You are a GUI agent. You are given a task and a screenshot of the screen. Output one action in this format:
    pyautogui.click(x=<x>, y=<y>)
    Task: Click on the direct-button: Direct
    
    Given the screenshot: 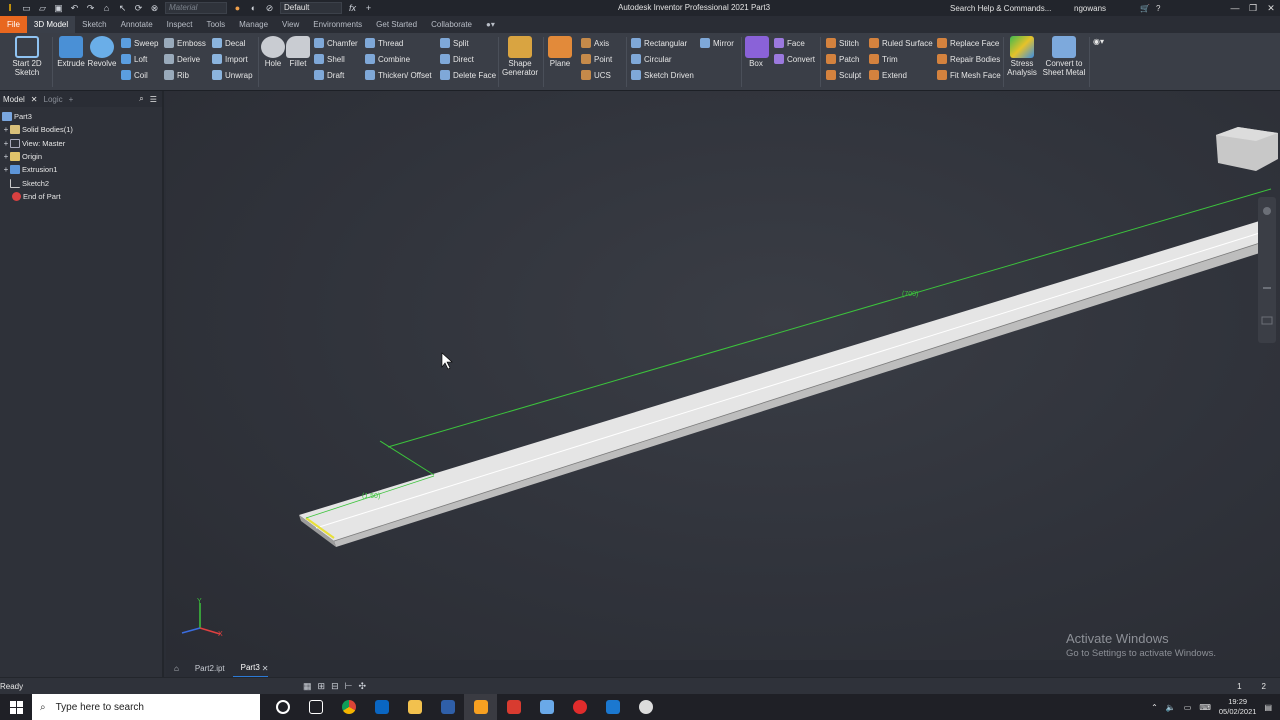 What is the action you would take?
    pyautogui.click(x=457, y=59)
    